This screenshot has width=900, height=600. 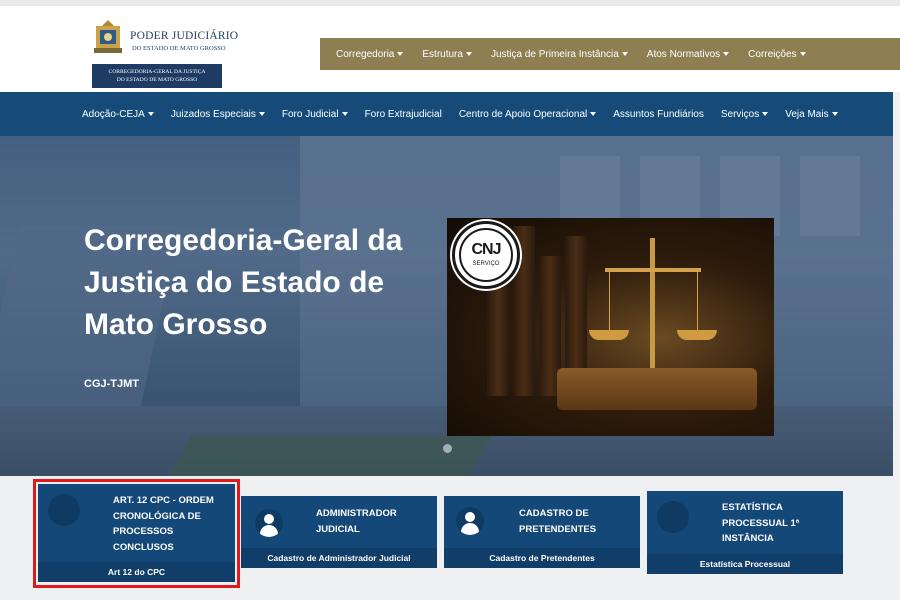 I want to click on crest-icon, so click(x=108, y=36).